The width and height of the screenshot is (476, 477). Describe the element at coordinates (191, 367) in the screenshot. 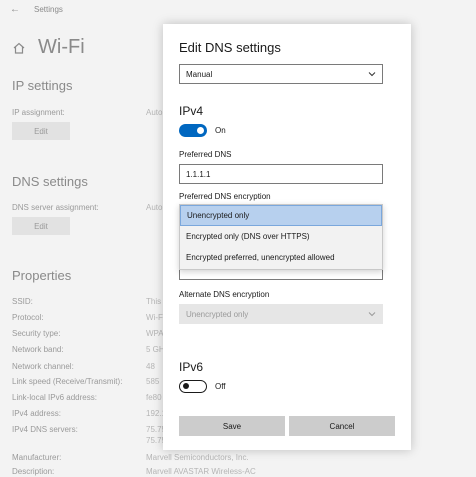

I see `ipv6-heading: IPv6` at that location.